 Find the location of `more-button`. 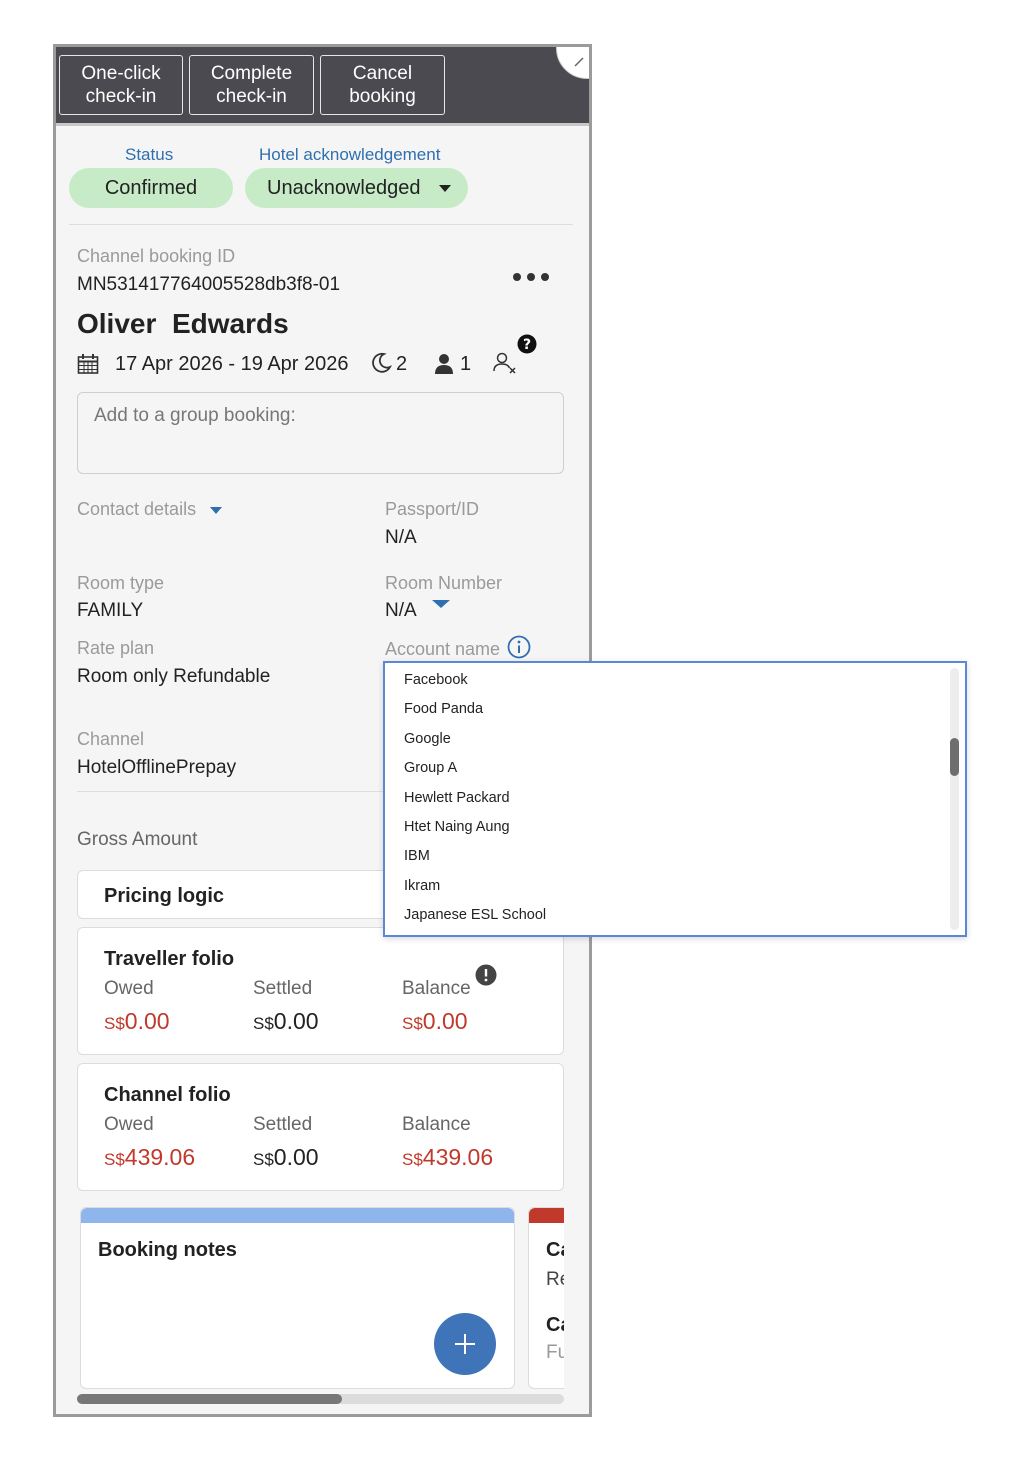

more-button is located at coordinates (532, 279).